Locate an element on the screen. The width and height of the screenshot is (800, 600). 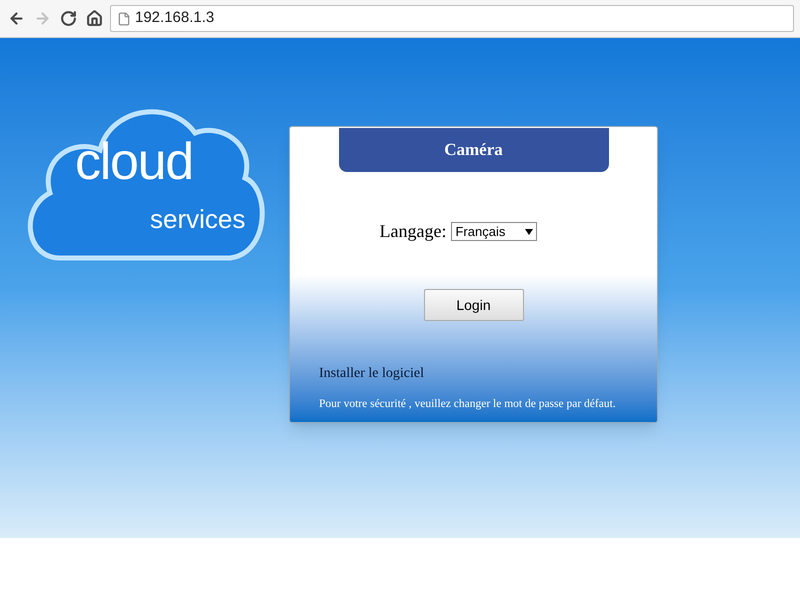
address-text: 192.168.1.3 is located at coordinates (174, 18).